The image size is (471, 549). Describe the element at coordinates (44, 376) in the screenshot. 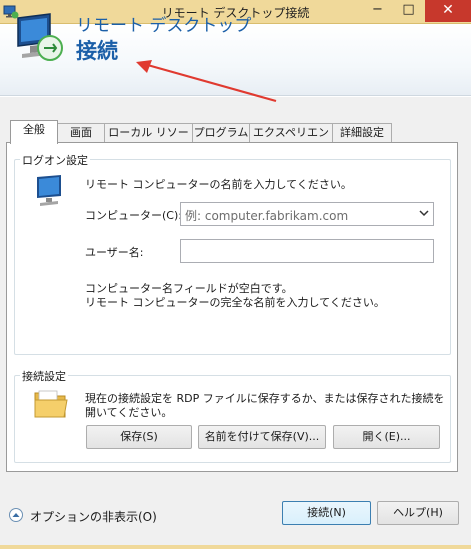

I see `connection-settings-label: 接続設定` at that location.